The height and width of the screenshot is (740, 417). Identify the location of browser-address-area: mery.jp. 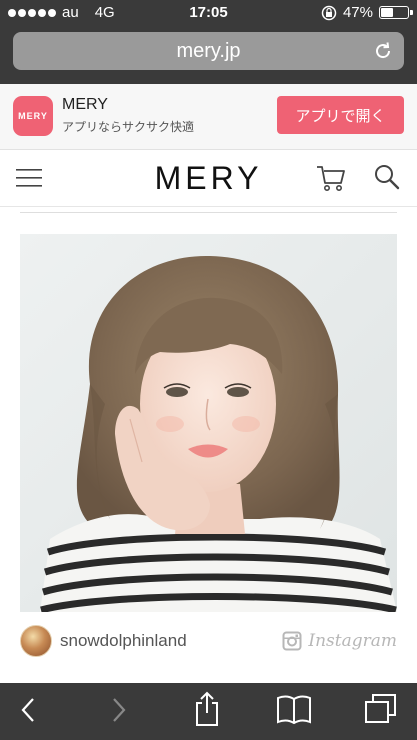
(208, 55).